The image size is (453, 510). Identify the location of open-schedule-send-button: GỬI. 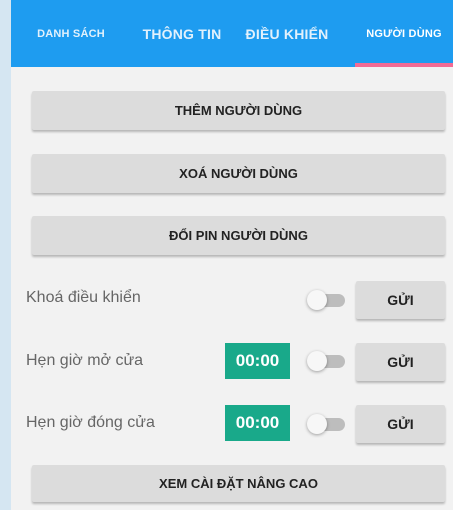
(400, 362).